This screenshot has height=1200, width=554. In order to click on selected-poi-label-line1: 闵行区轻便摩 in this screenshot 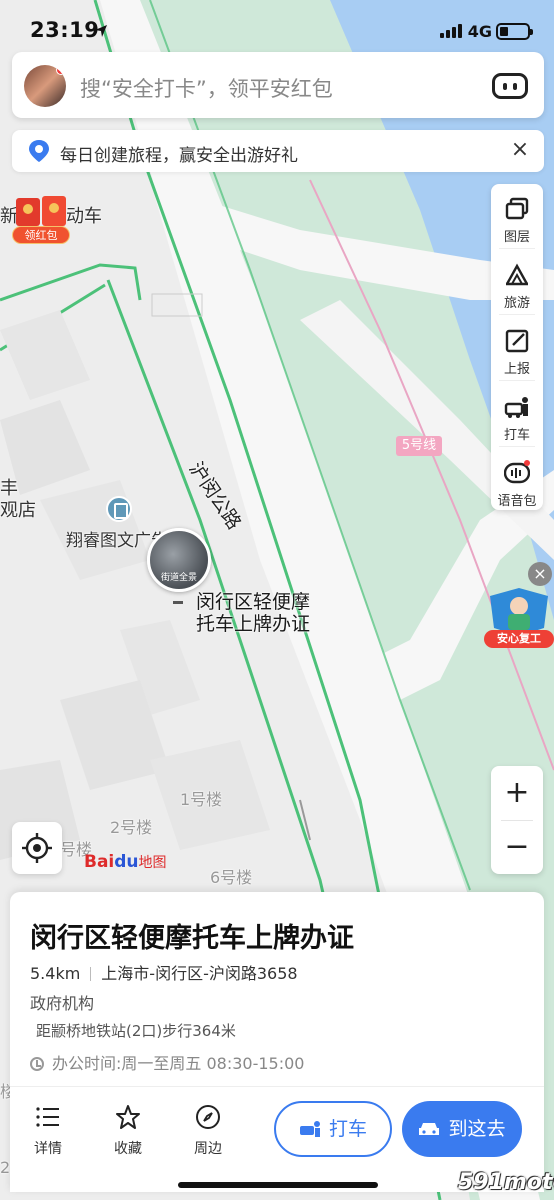, I will do `click(253, 602)`.